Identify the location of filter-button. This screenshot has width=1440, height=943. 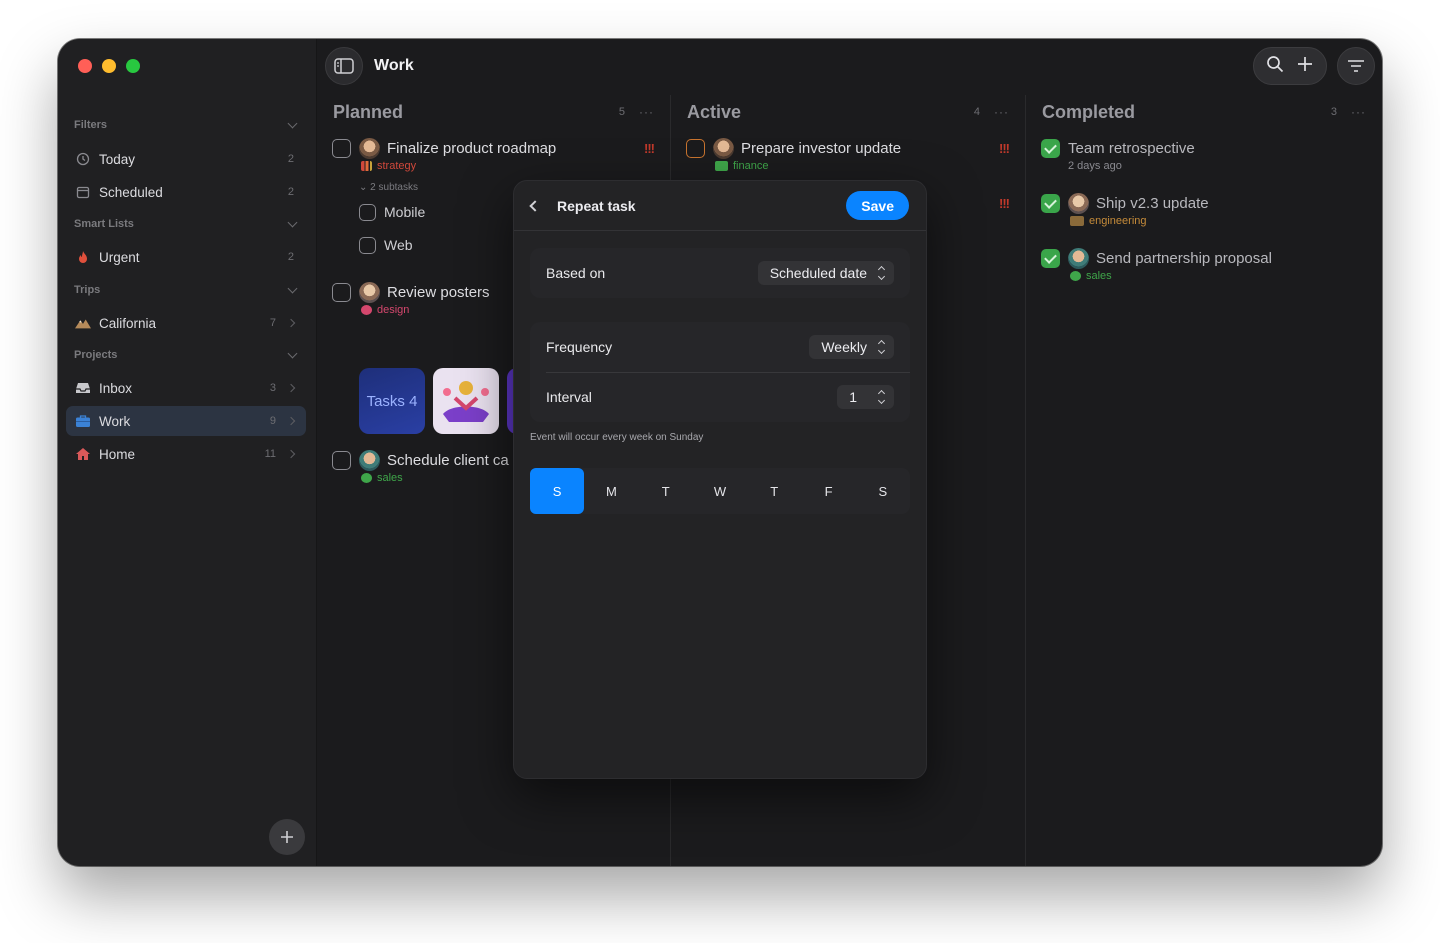
(1356, 66).